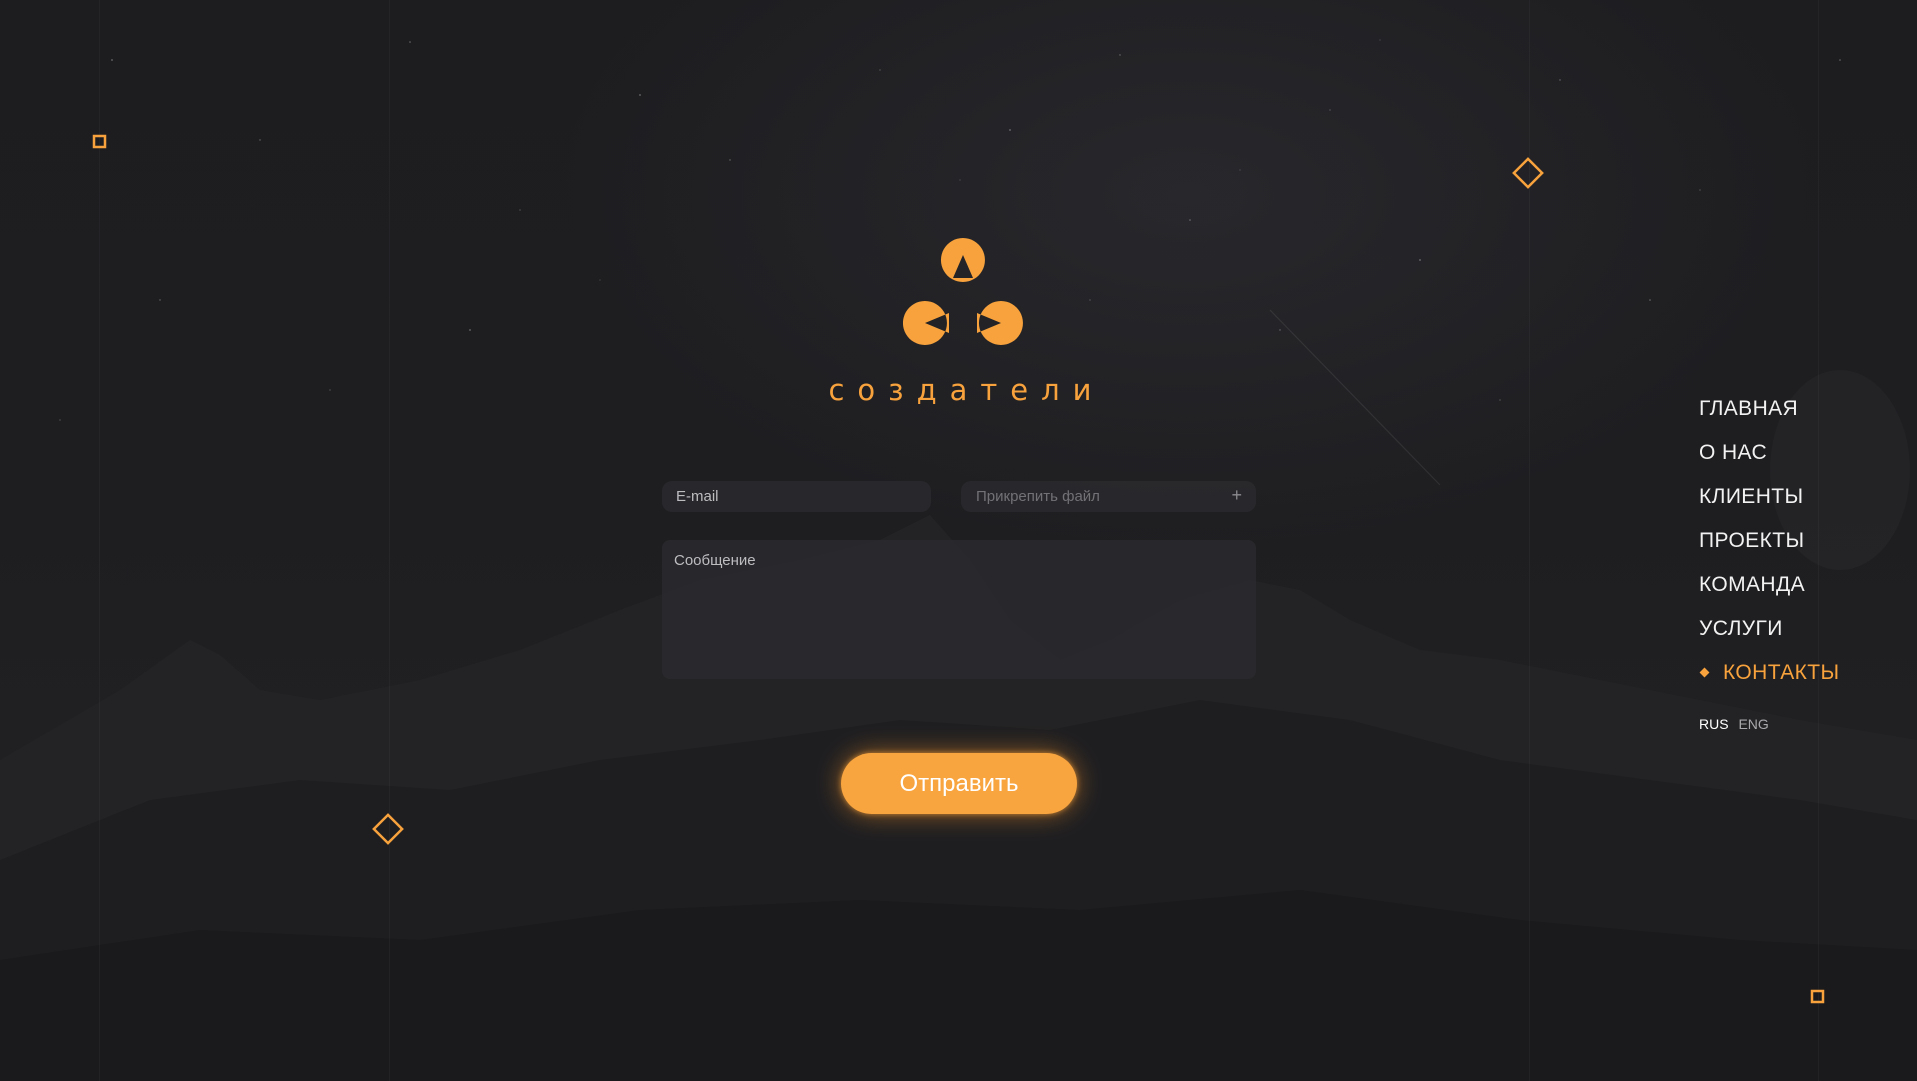 This screenshot has height=1081, width=1917. Describe the element at coordinates (1038, 496) in the screenshot. I see `attach-placeholder: Прикрепить файл` at that location.